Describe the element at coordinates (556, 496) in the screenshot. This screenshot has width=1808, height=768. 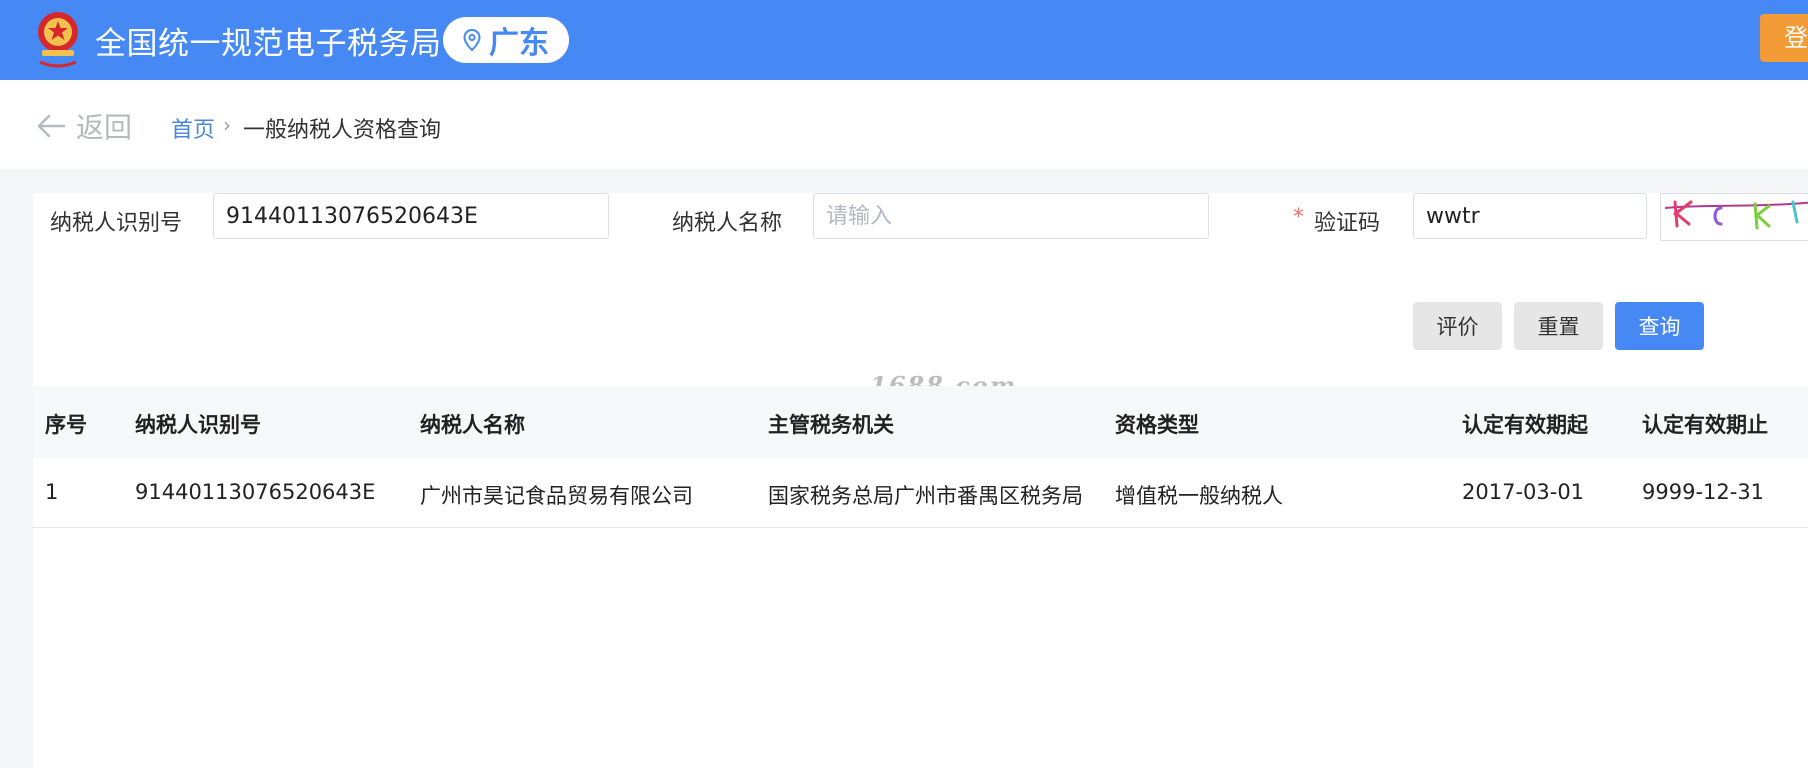
I see `cell-taxpayer-name: 广州市昊记食品贸易有限公司` at that location.